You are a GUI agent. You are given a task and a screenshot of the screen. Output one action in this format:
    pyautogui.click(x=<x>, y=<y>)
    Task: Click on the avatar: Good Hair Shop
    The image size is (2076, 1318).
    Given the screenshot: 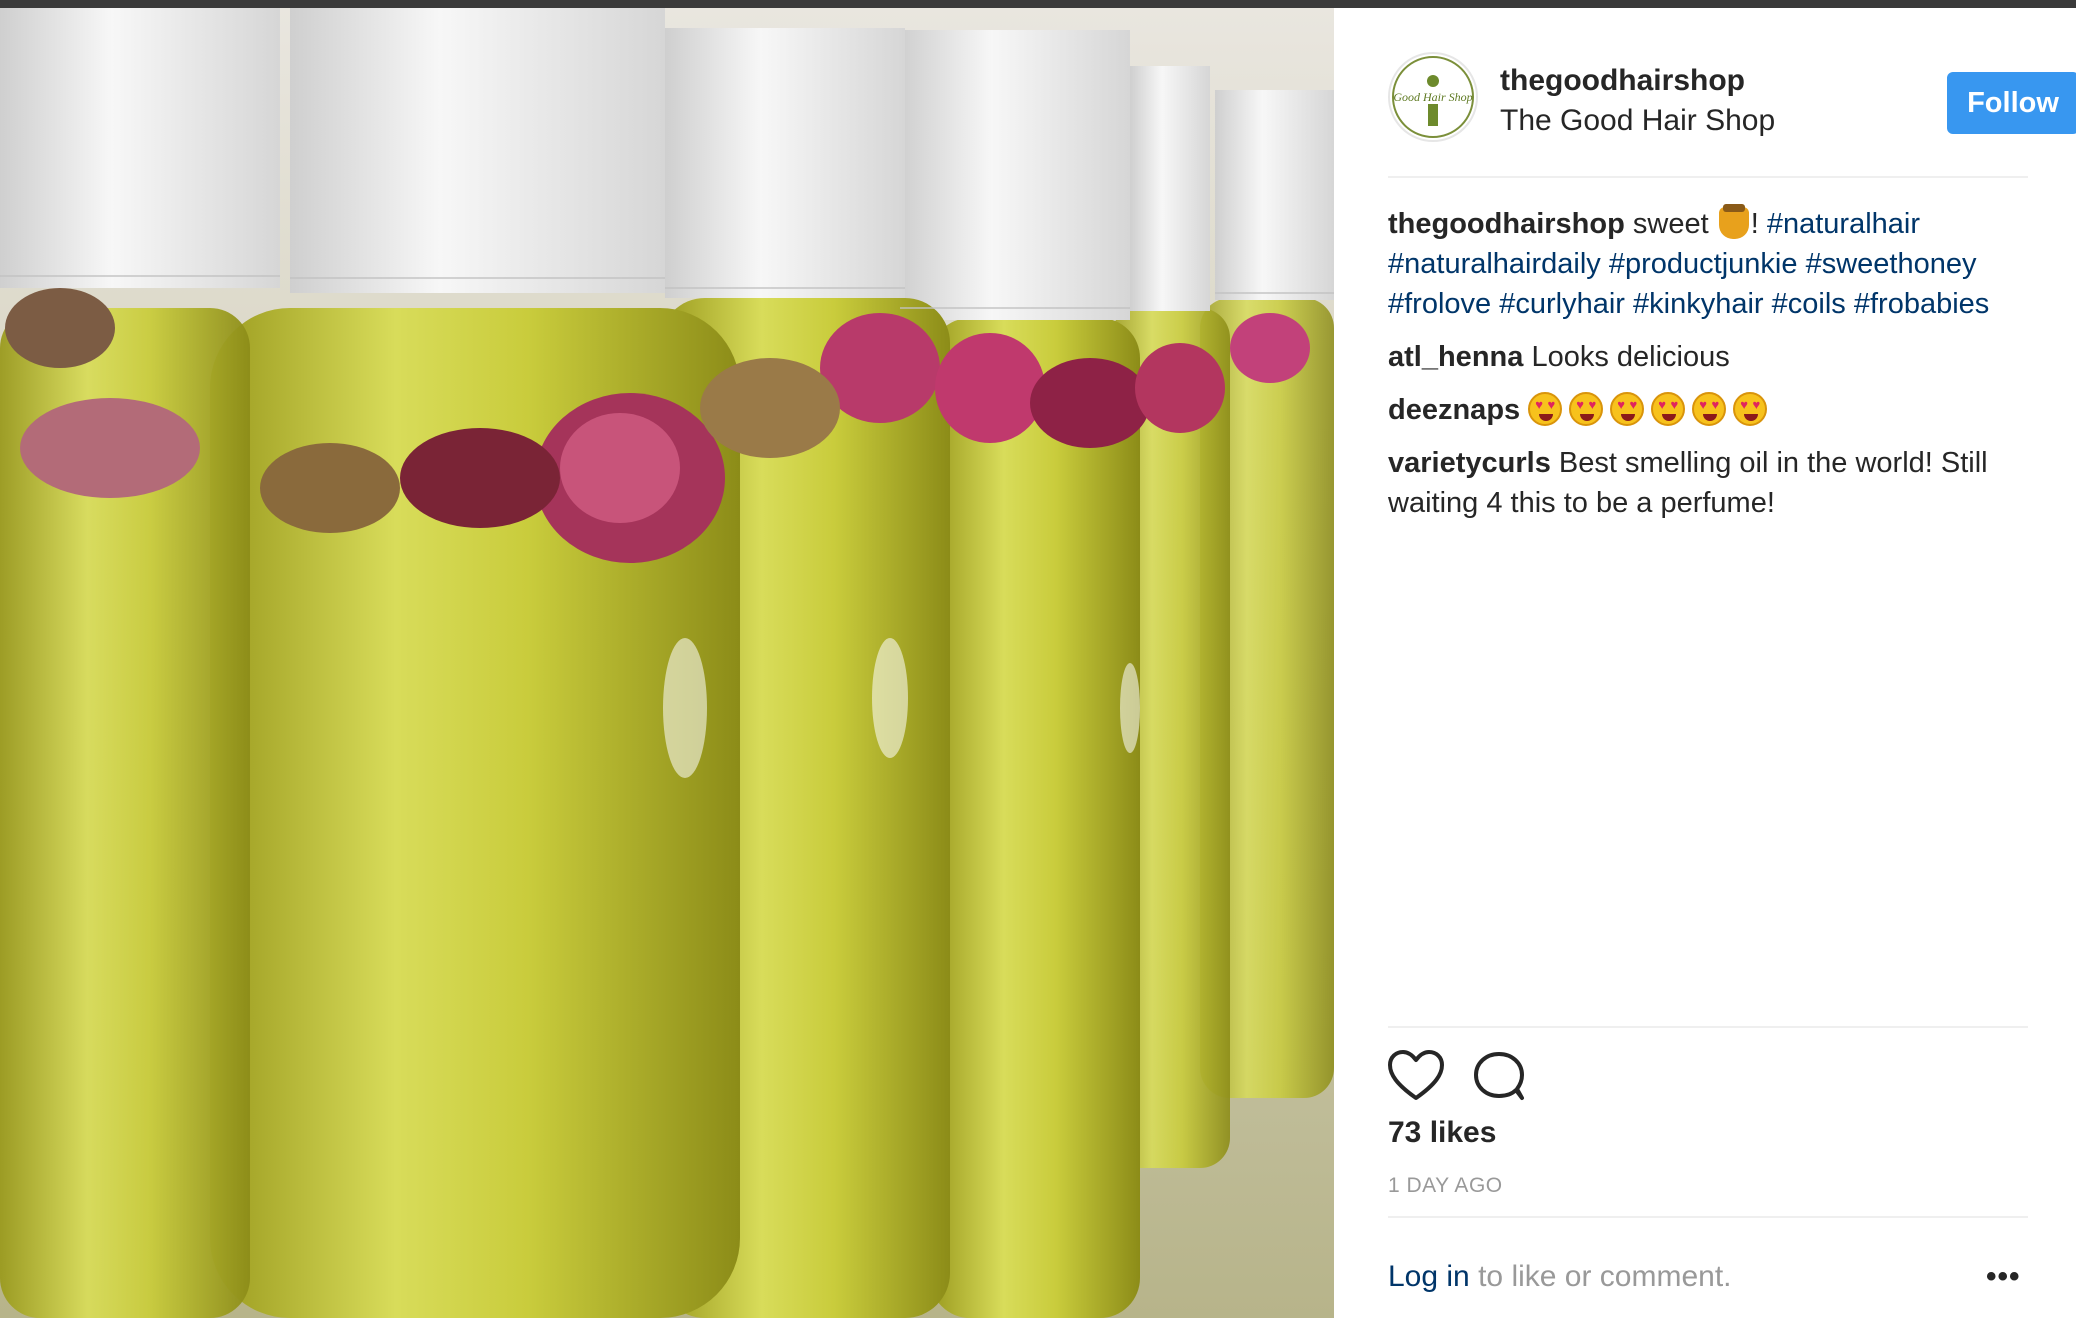 What is the action you would take?
    pyautogui.click(x=1433, y=97)
    